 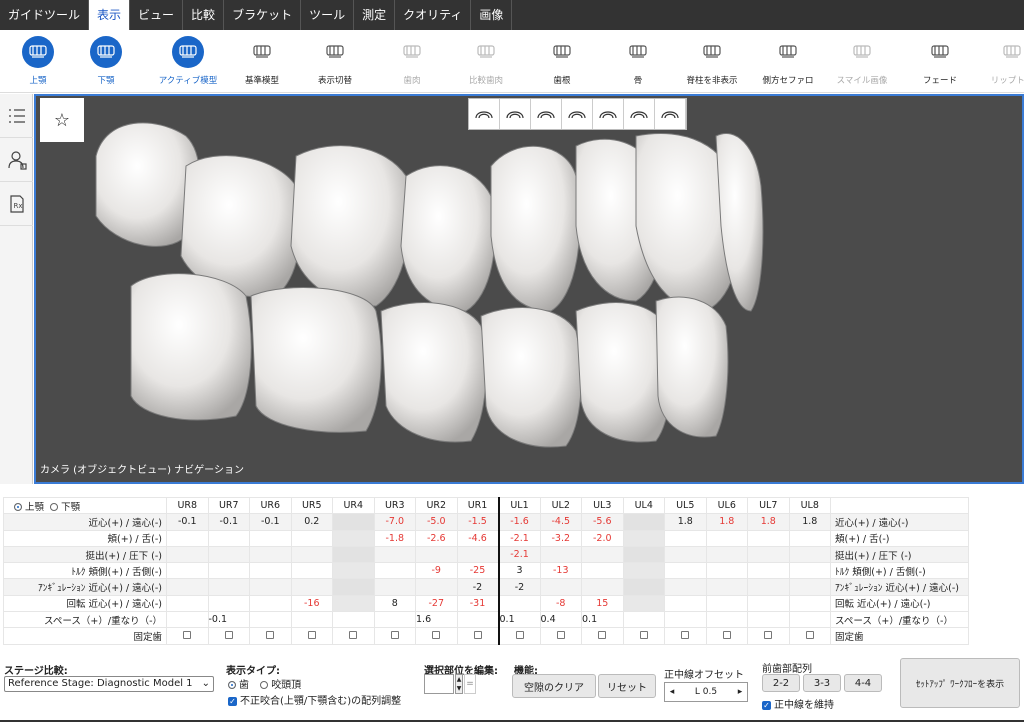 I want to click on midline-offset-stepper: ◂ L 0.5 ▸, so click(x=706, y=692).